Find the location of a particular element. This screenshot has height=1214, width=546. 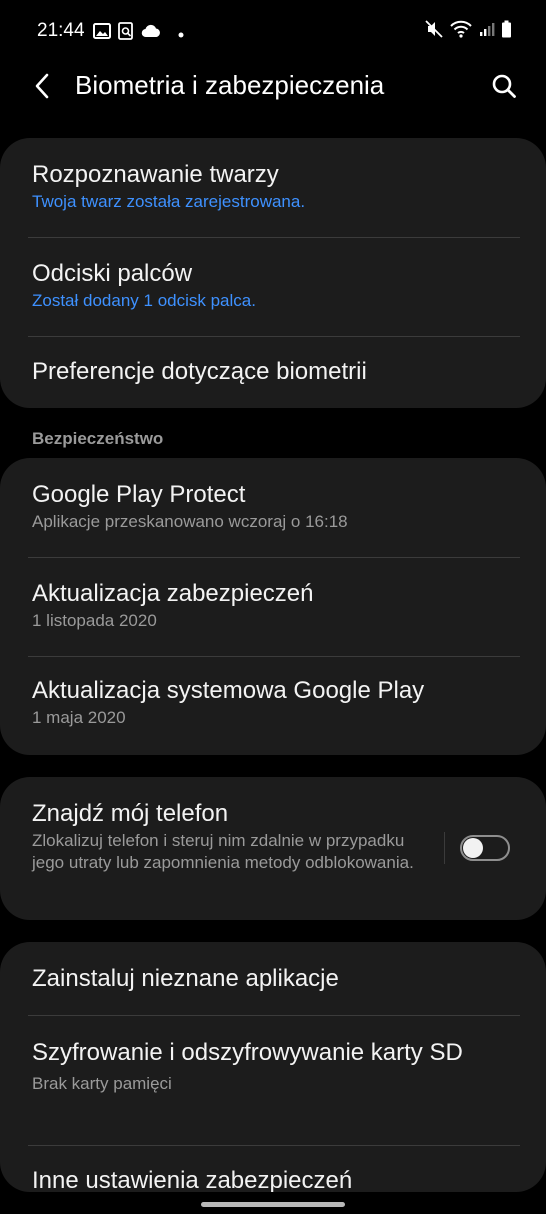

battery-icon is located at coordinates (506, 31).